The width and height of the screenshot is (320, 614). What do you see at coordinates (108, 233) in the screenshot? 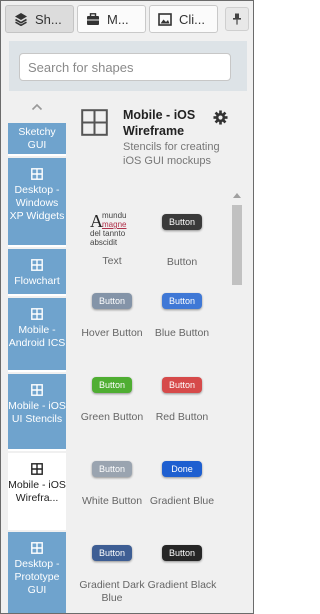
I see `preview-word: del tannto` at bounding box center [108, 233].